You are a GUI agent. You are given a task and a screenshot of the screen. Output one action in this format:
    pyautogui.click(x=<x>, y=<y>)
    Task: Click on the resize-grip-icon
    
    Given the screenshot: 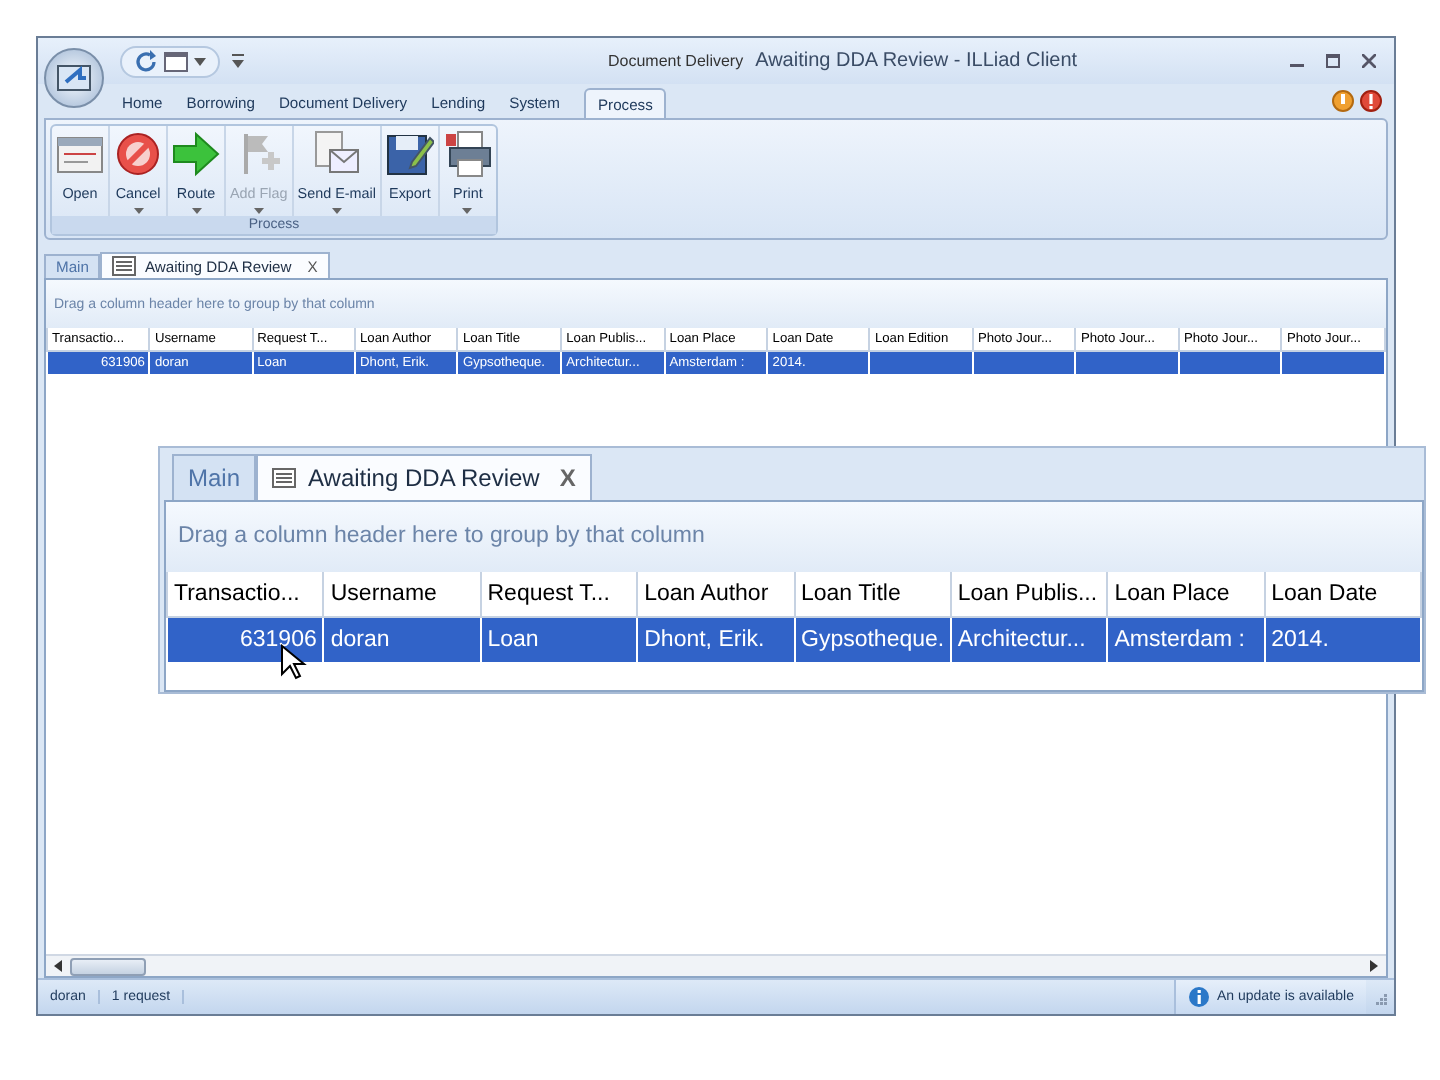 What is the action you would take?
    pyautogui.click(x=1380, y=997)
    